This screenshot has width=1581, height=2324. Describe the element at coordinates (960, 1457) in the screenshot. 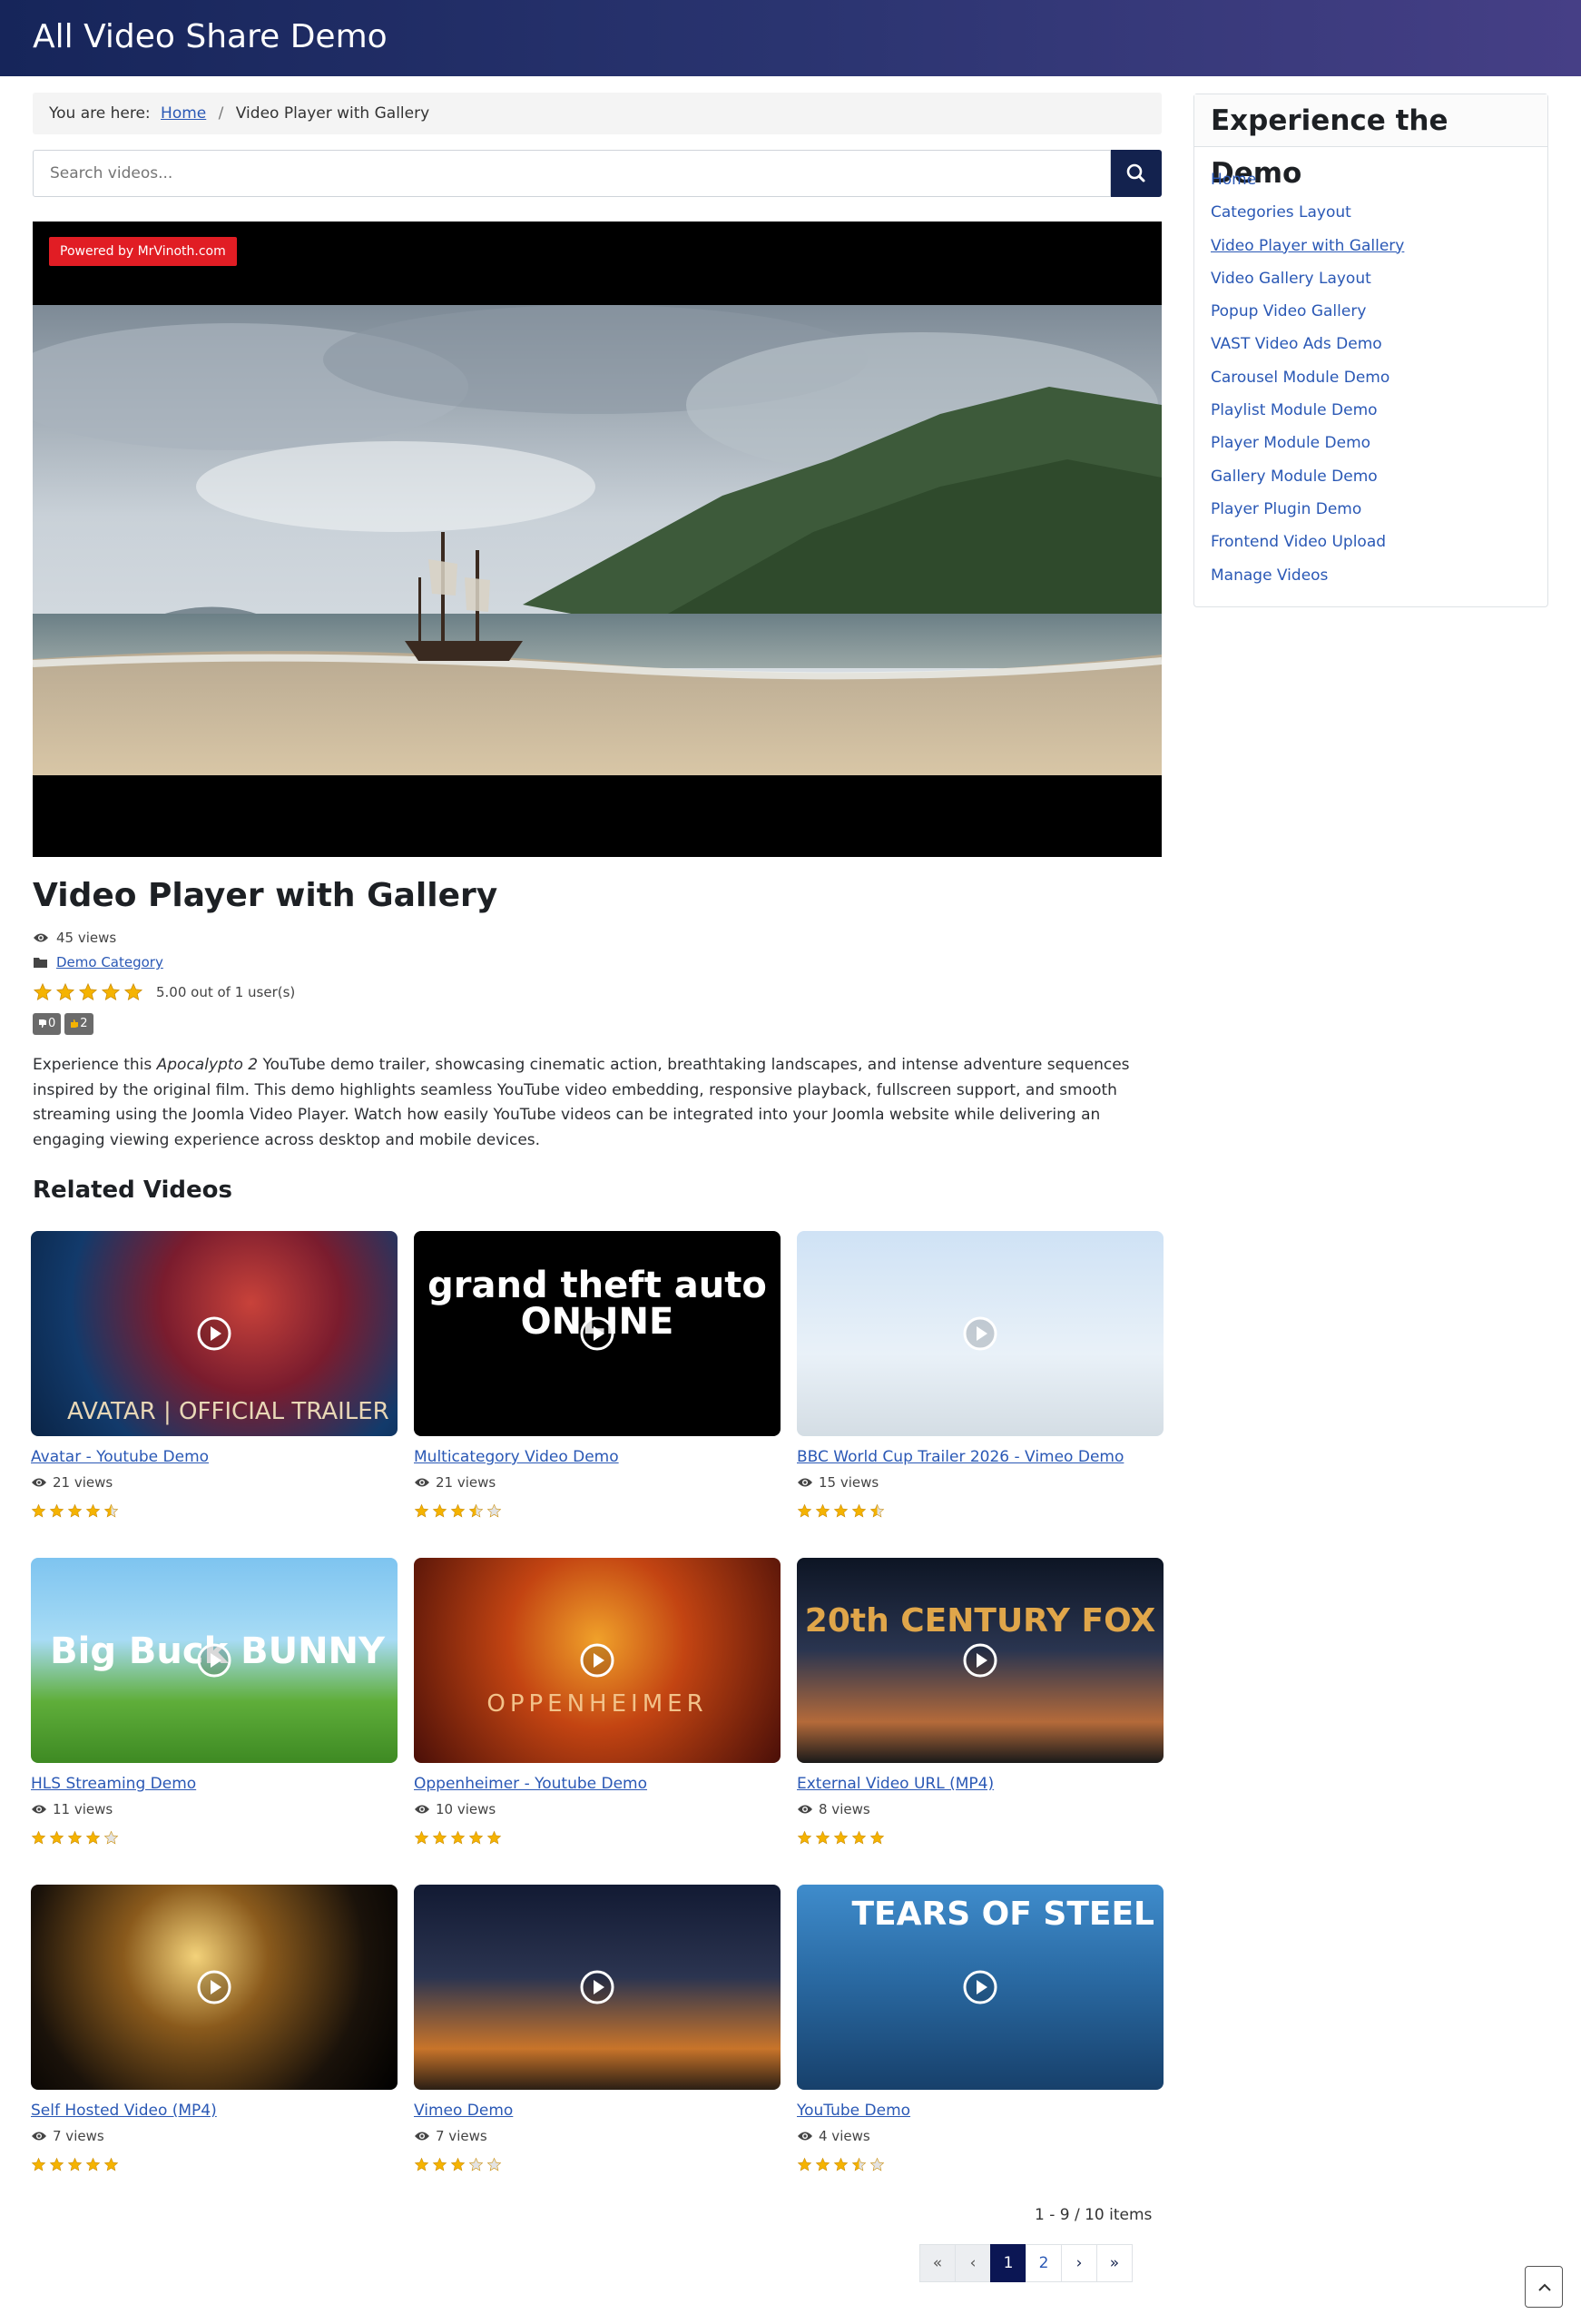

I see `related-video-title: BBC World Cup Trailer 2026 - Vimeo Demo` at that location.